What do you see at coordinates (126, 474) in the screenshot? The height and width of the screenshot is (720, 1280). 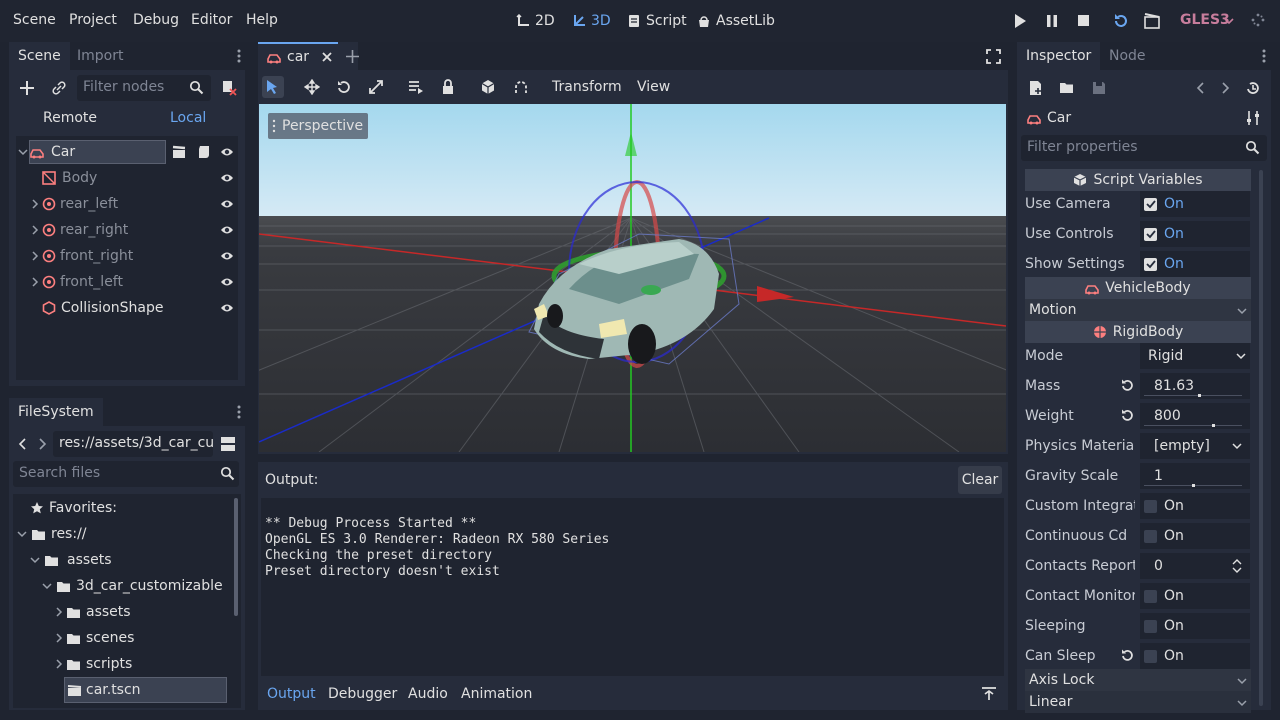 I see `search-files-field: Search files` at bounding box center [126, 474].